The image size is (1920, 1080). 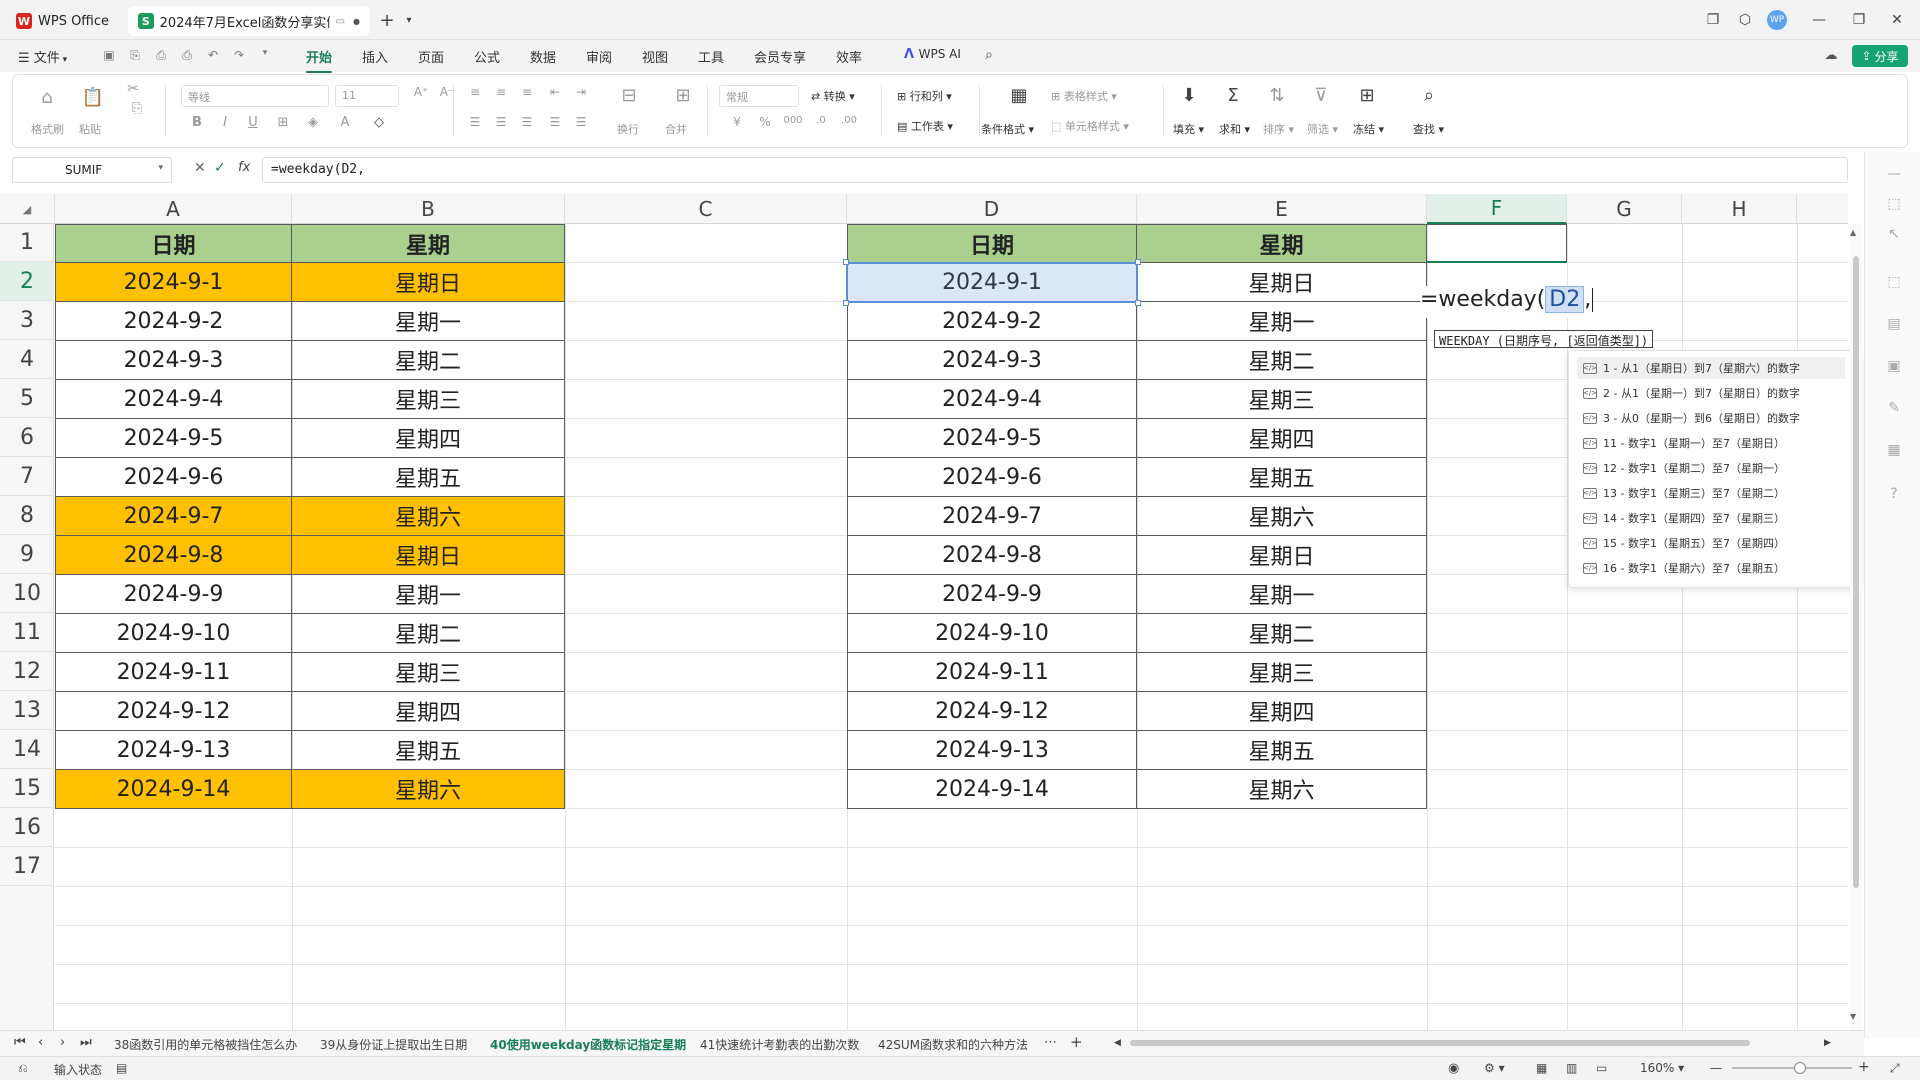 What do you see at coordinates (428, 209) in the screenshot?
I see `column-header-b: B` at bounding box center [428, 209].